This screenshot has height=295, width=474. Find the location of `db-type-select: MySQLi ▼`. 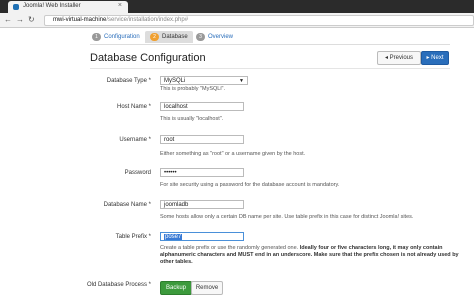

db-type-select: MySQLi ▼ is located at coordinates (204, 80).